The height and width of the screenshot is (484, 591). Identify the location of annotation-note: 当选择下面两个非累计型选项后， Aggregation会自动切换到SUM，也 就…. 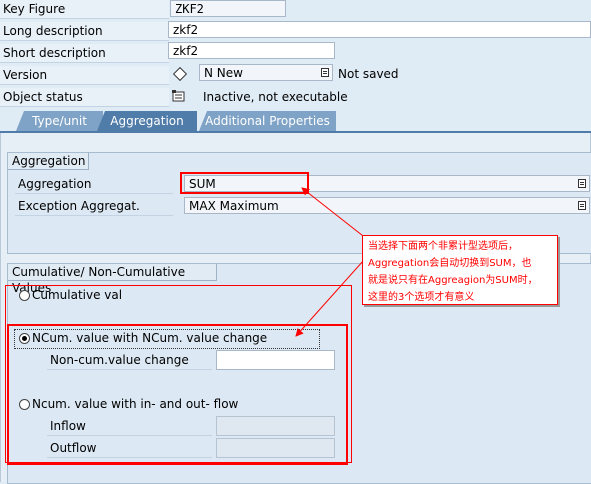
(460, 270).